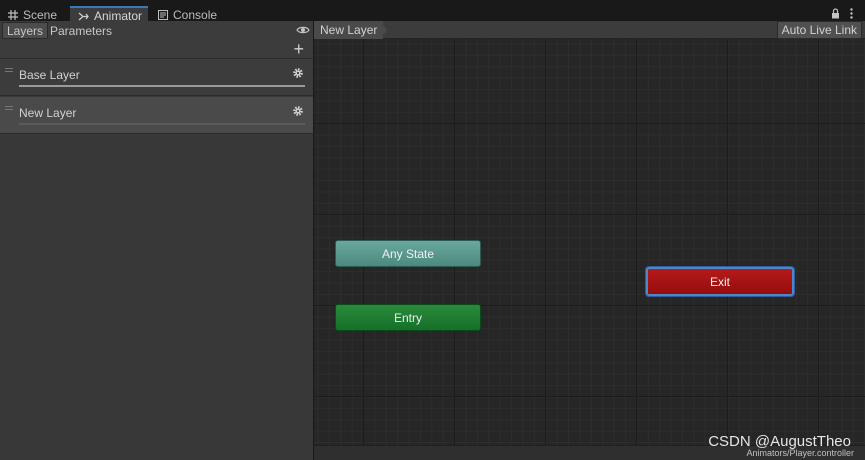 Image resolution: width=865 pixels, height=460 pixels. Describe the element at coordinates (835, 15) in the screenshot. I see `lock-icon` at that location.